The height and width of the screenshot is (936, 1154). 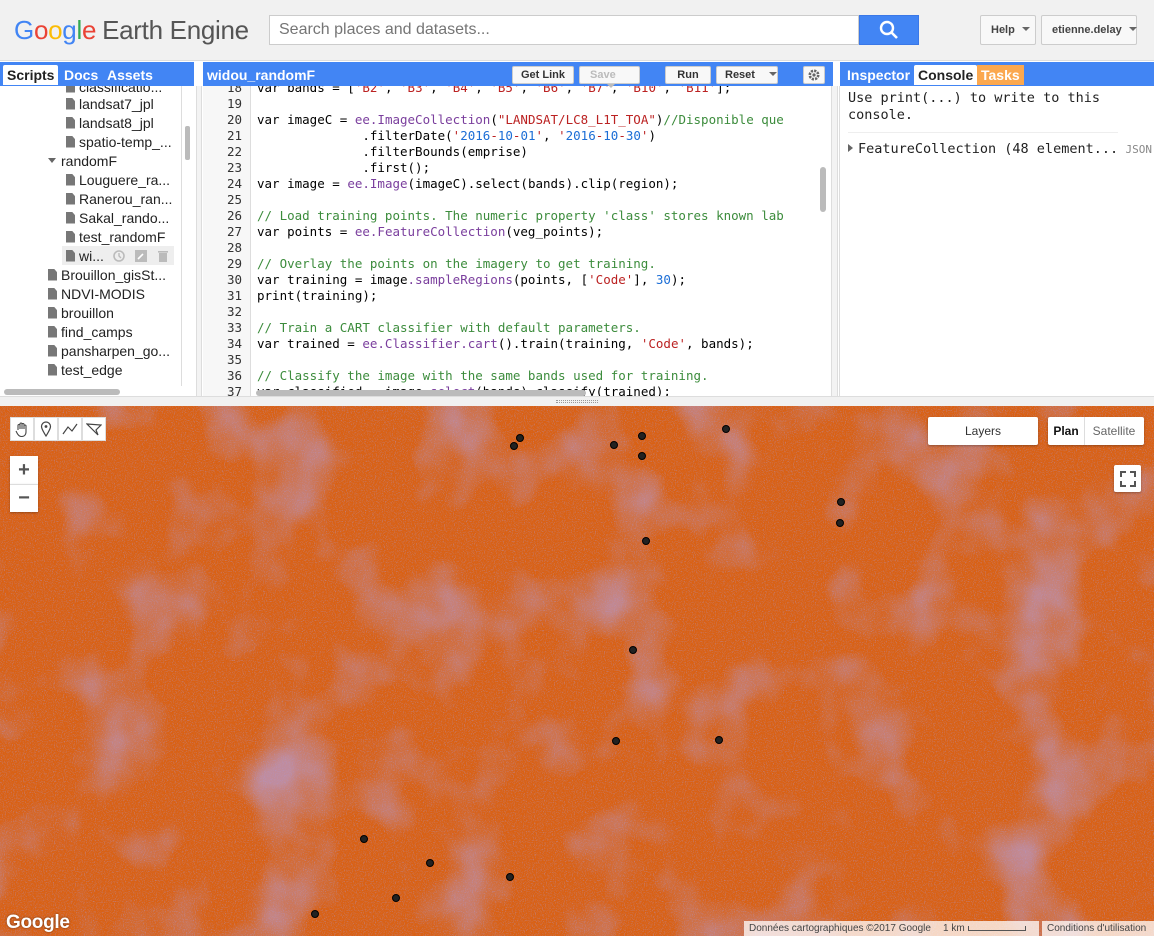 What do you see at coordinates (1139, 149) in the screenshot?
I see `json-button: JSON` at bounding box center [1139, 149].